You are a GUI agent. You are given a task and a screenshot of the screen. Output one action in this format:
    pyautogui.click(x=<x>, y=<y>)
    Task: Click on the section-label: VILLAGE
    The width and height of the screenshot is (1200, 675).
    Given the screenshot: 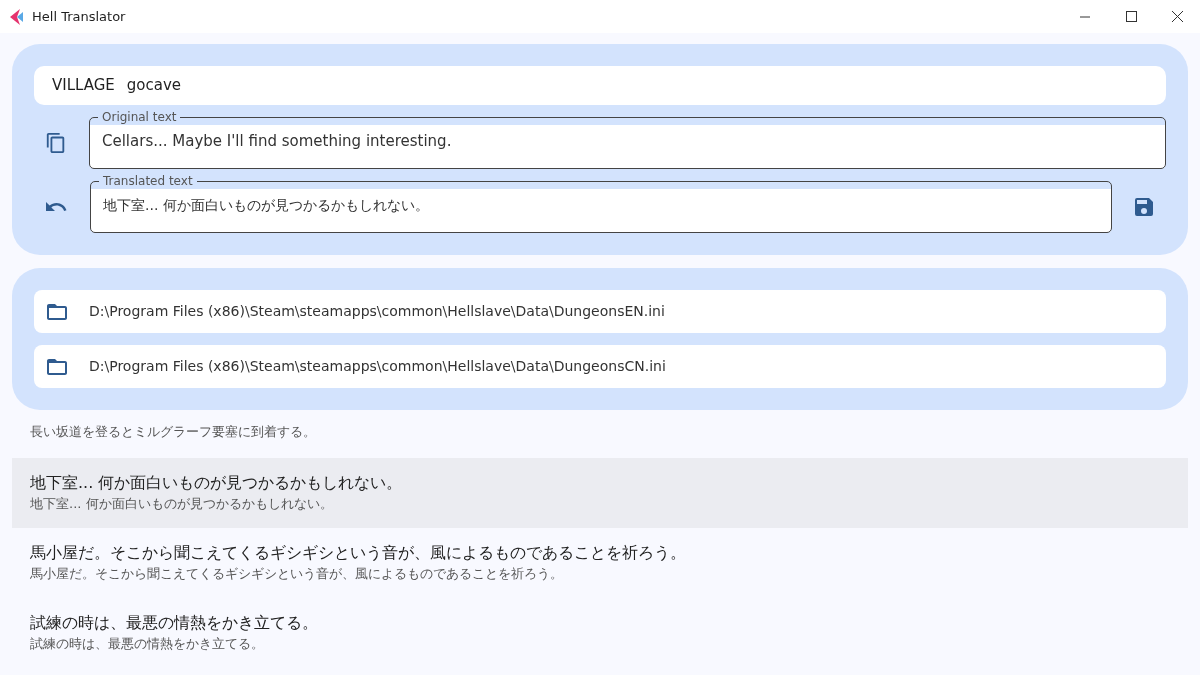 What is the action you would take?
    pyautogui.click(x=83, y=86)
    